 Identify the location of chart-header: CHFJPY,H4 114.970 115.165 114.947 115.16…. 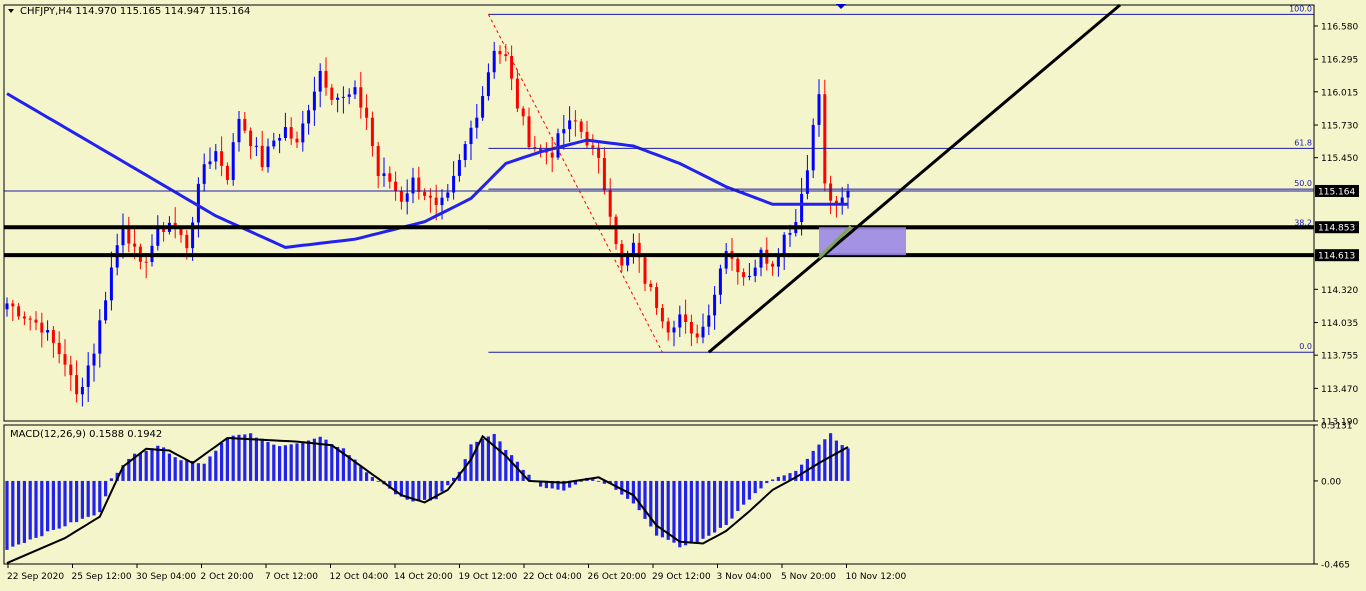
(135, 11).